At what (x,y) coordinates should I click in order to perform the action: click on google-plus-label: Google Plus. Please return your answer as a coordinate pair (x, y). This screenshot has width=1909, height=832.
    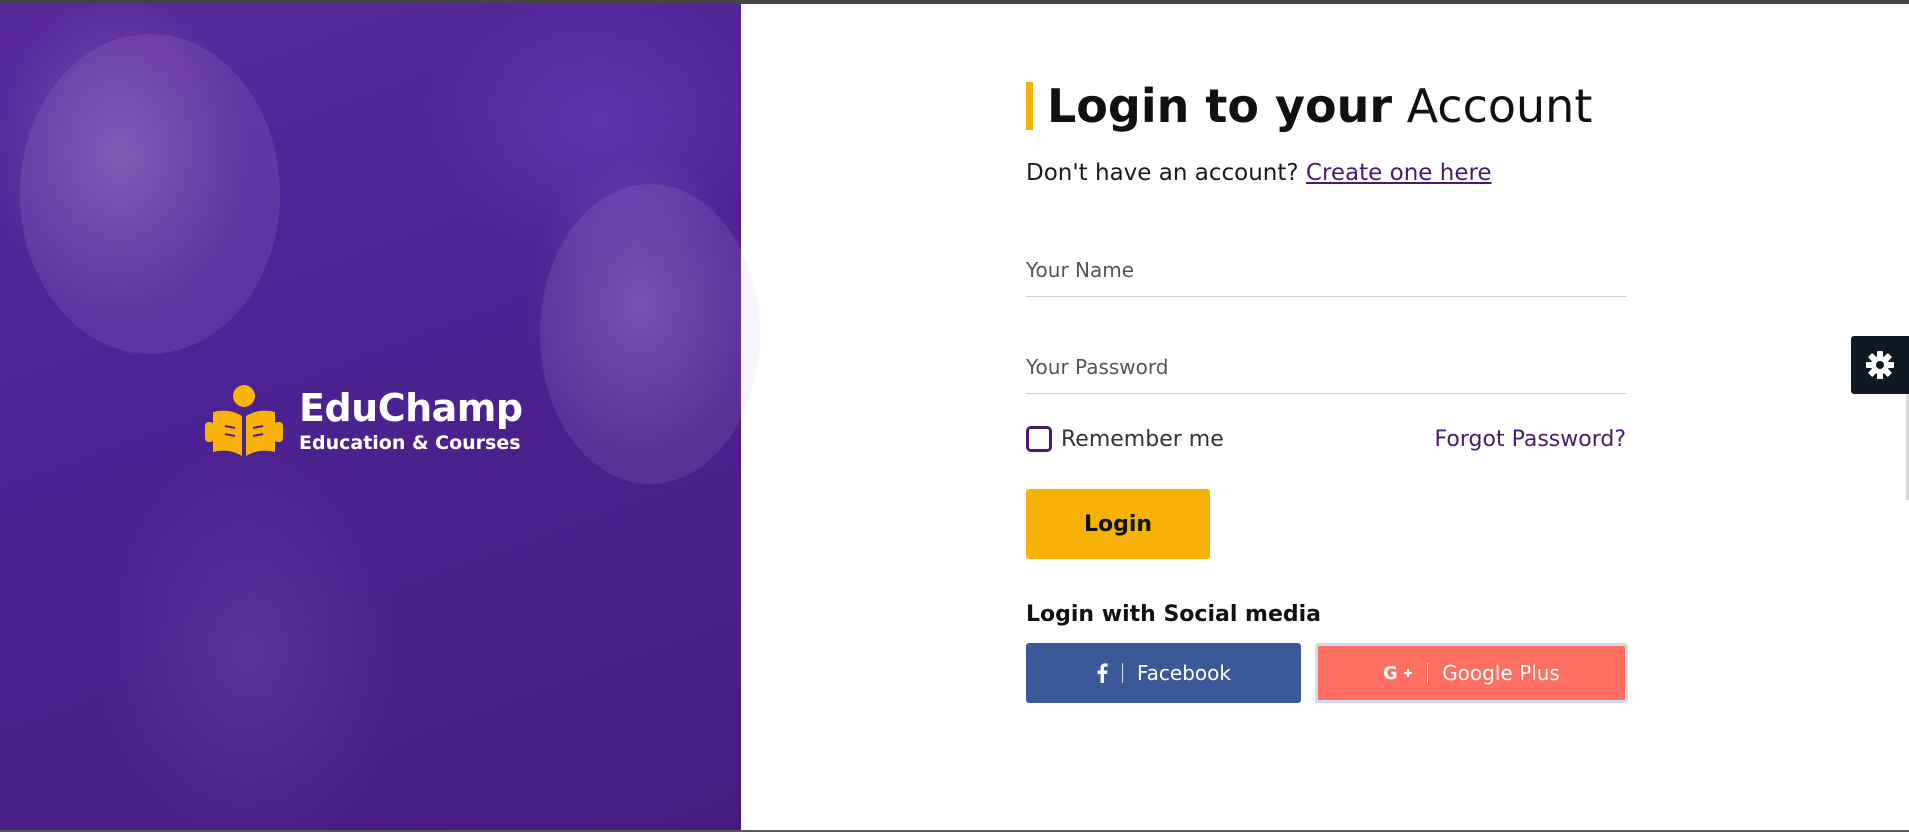
    Looking at the image, I should click on (1501, 673).